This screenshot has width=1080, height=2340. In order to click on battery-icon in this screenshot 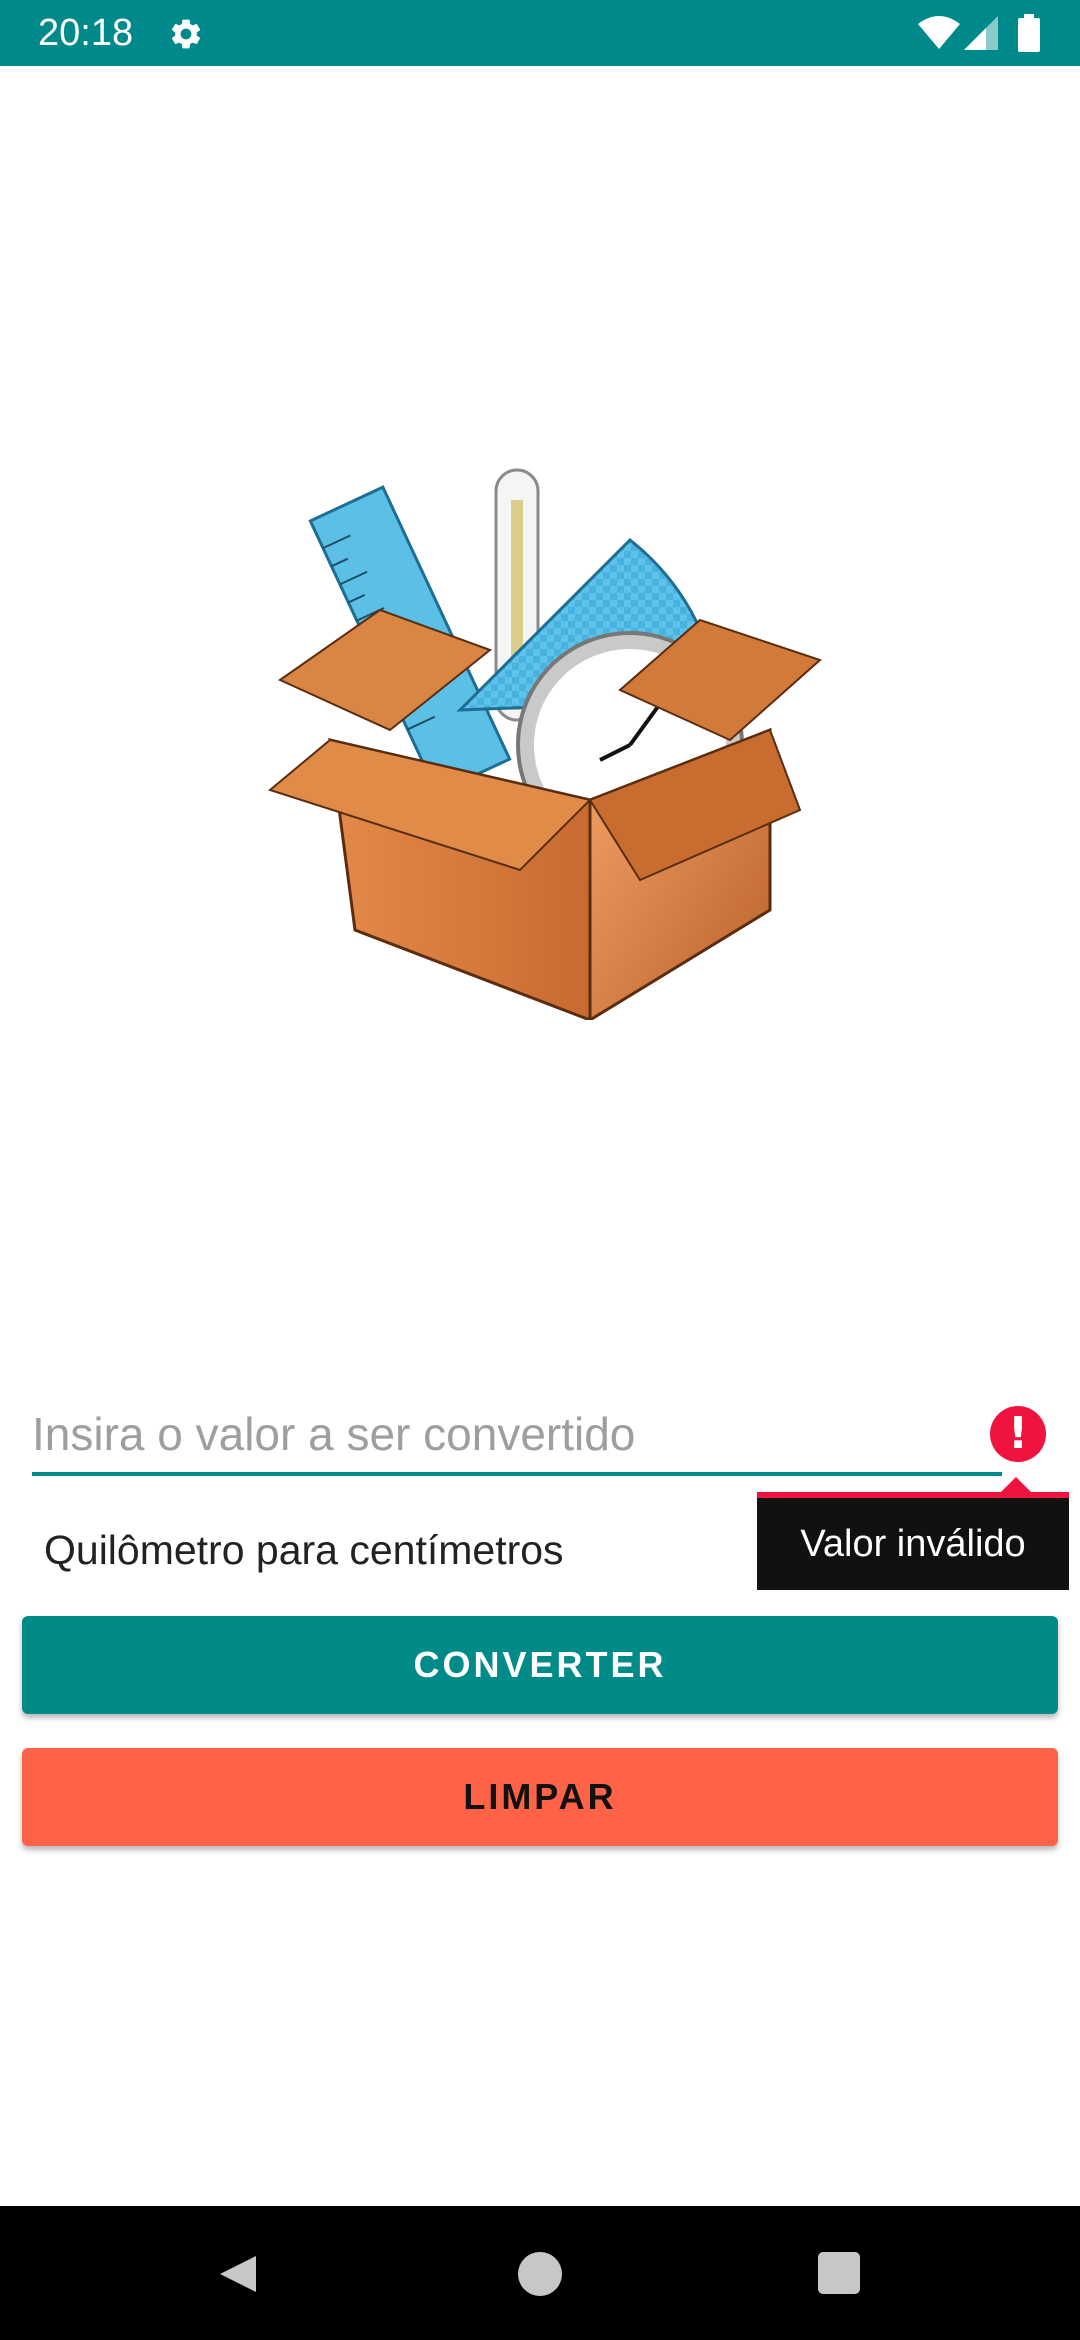, I will do `click(1029, 33)`.